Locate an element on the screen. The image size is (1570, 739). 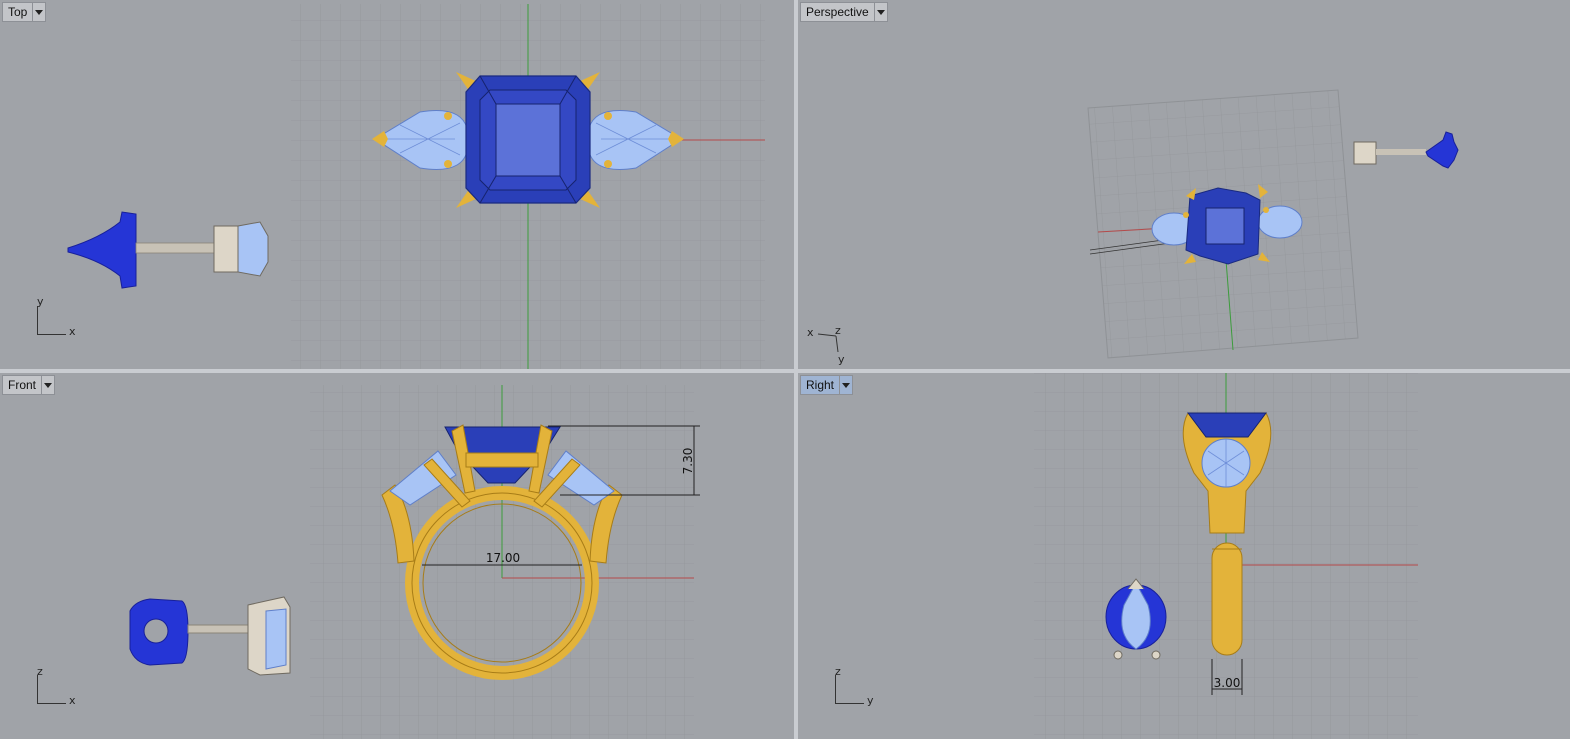
viewport-tab-right: Right is located at coordinates (827, 385).